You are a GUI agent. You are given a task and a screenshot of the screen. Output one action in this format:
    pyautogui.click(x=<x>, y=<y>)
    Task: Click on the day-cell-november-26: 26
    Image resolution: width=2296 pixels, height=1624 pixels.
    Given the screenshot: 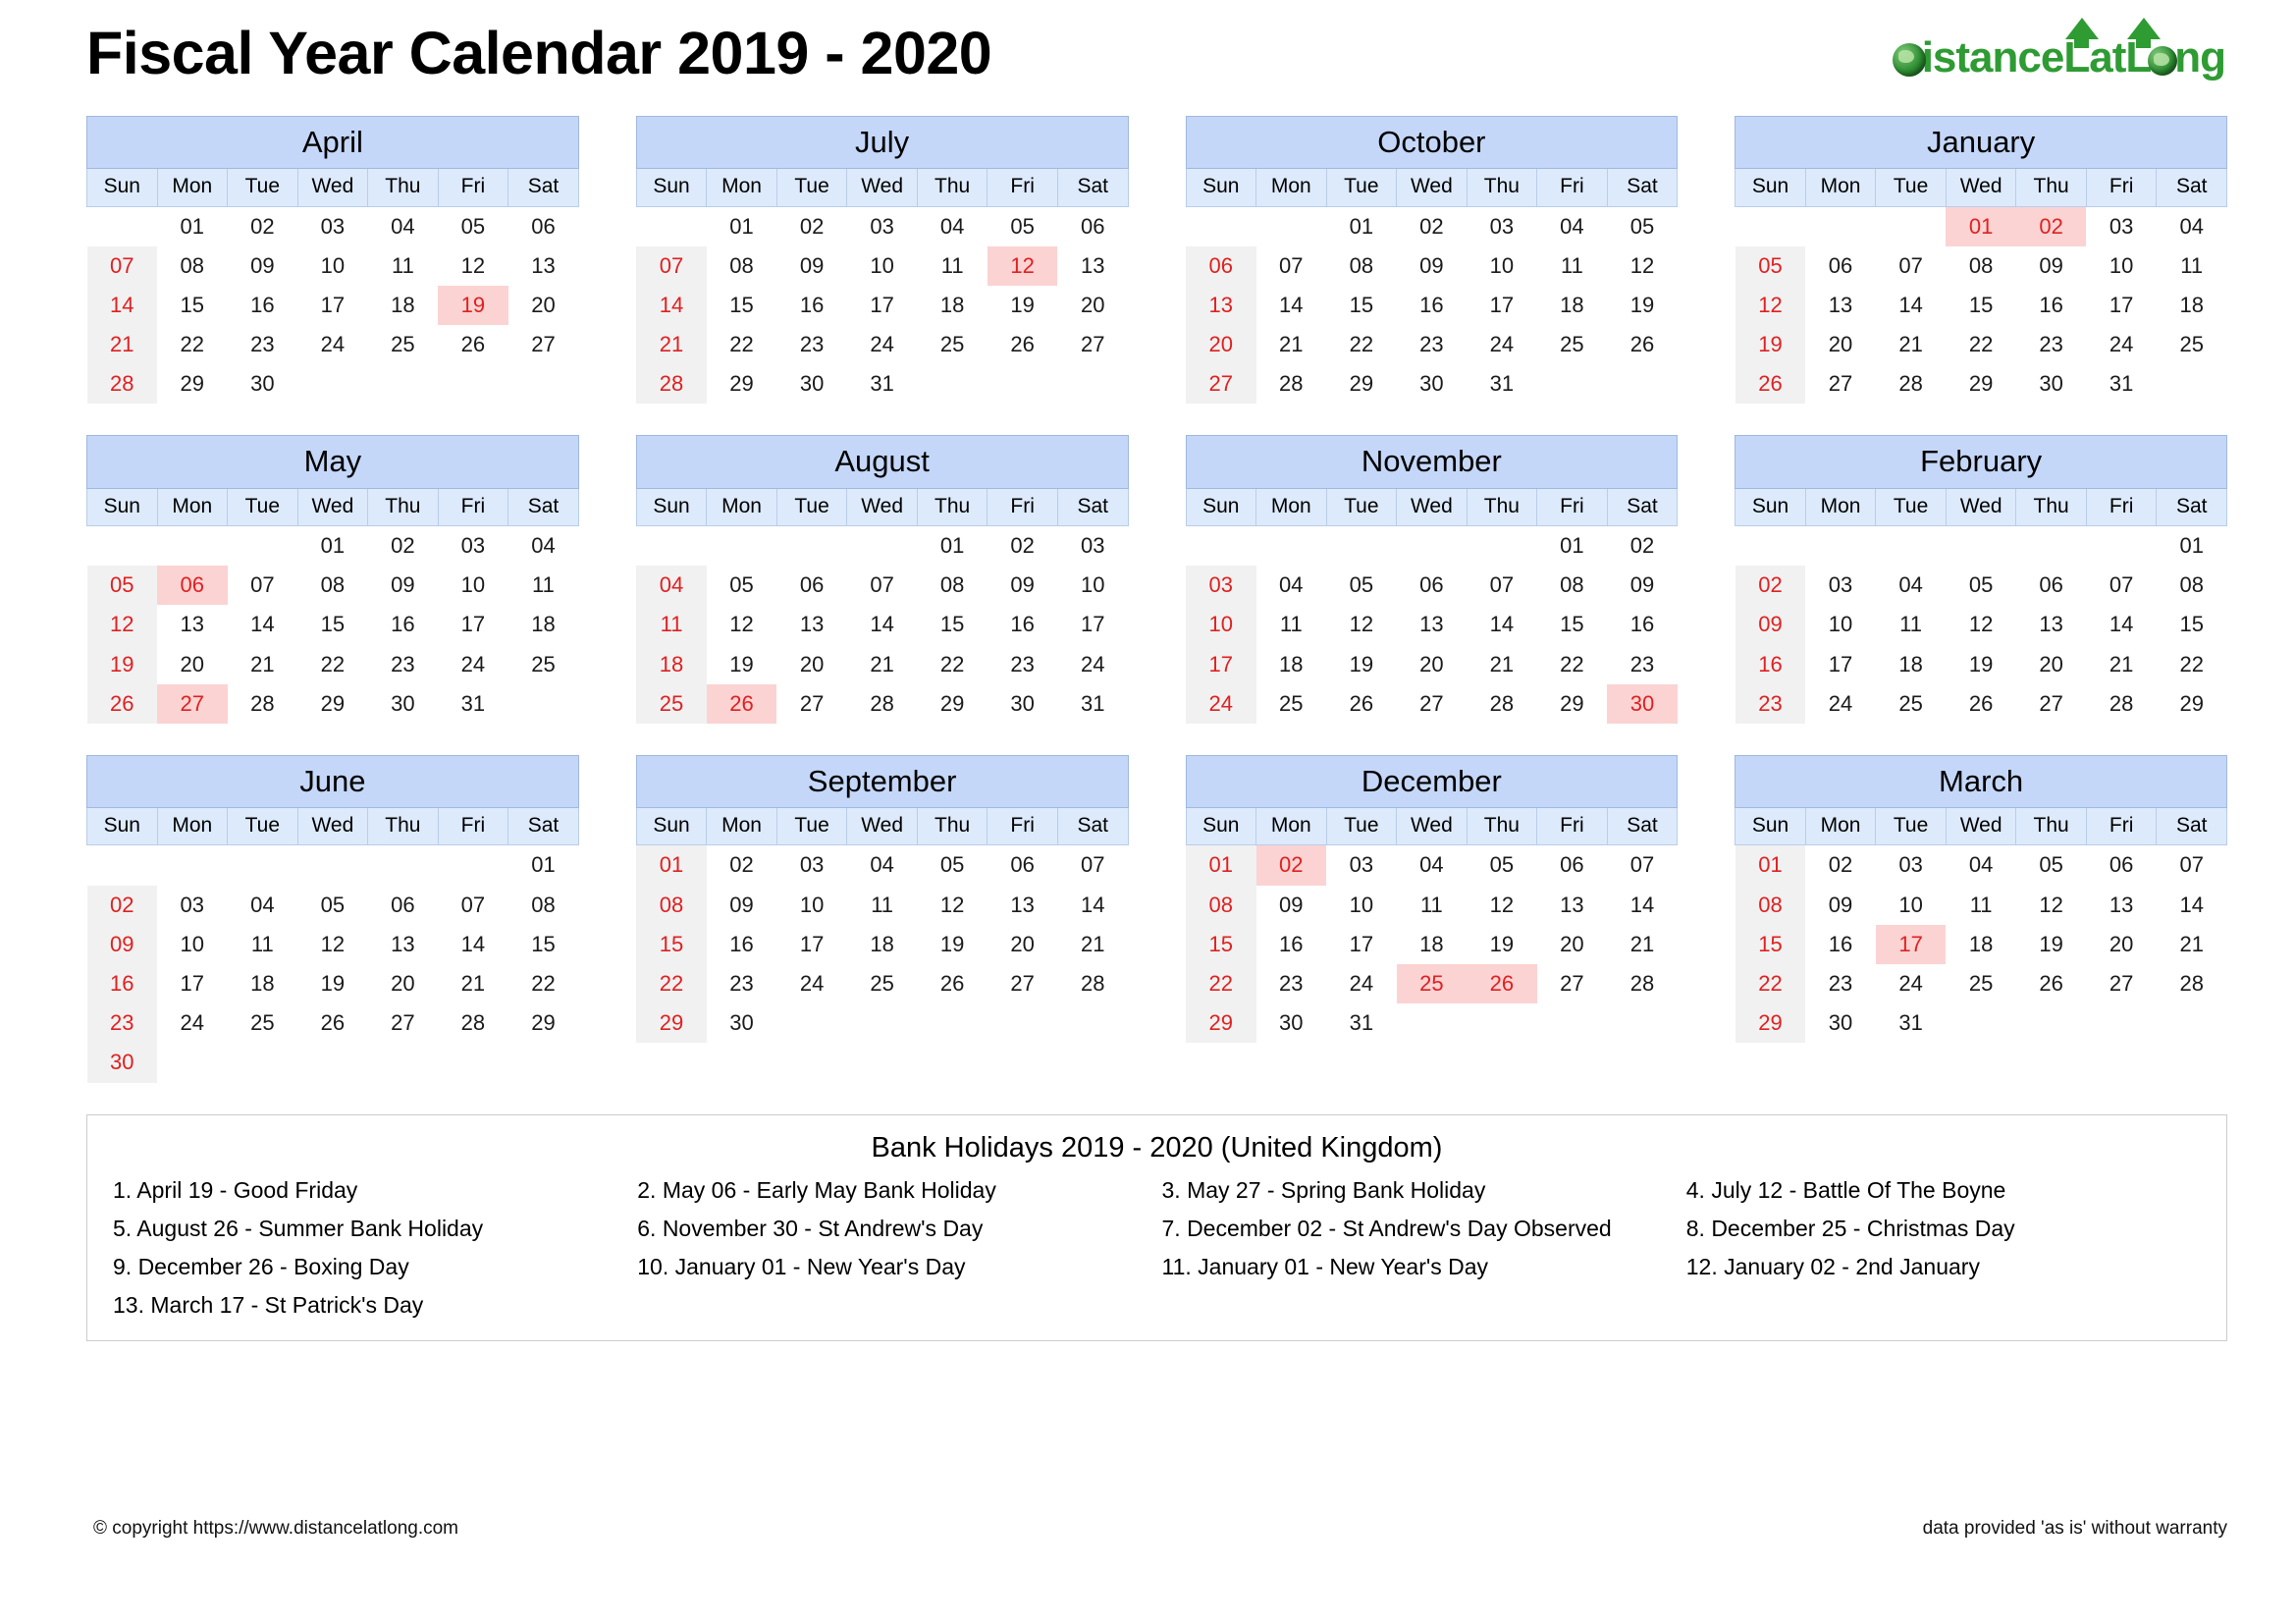 What is the action you would take?
    pyautogui.click(x=1361, y=704)
    